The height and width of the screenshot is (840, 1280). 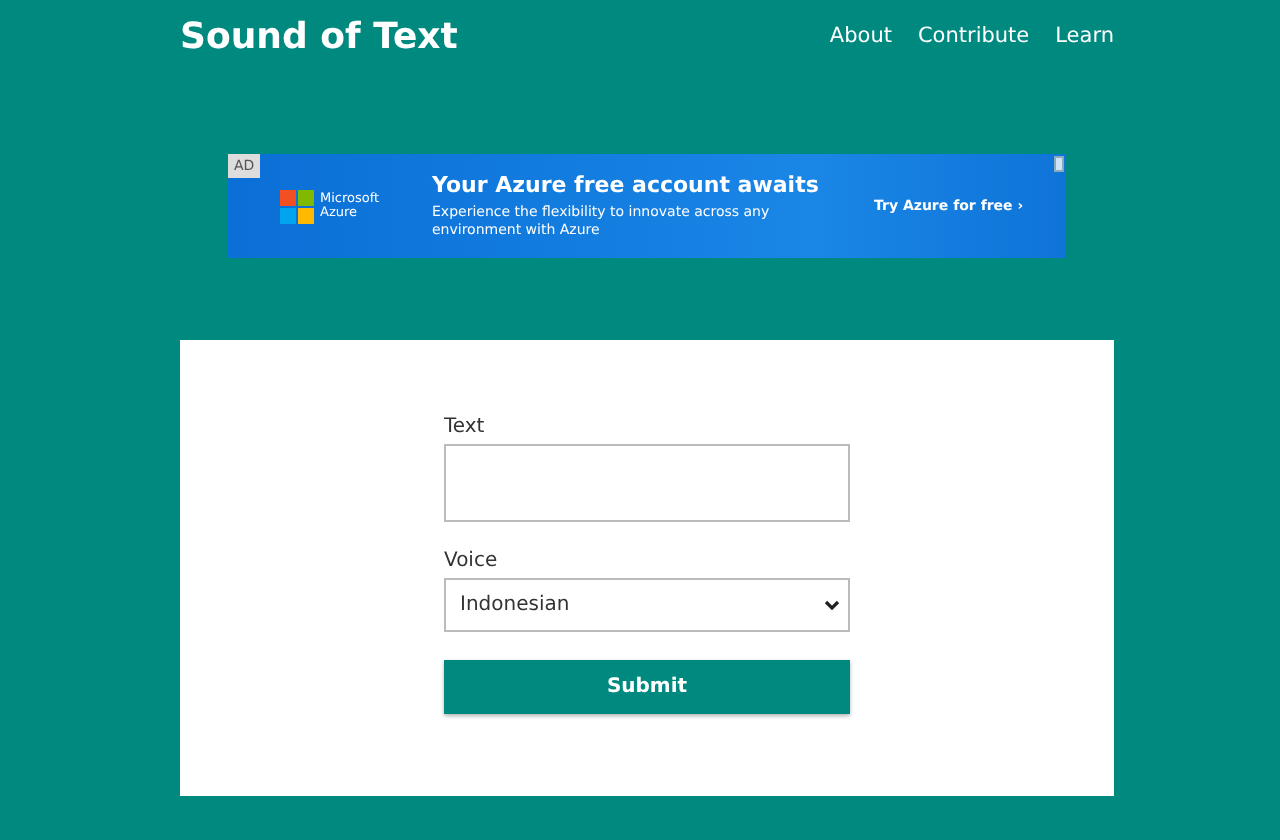 What do you see at coordinates (319, 36) in the screenshot?
I see `site-title: Sound of Text` at bounding box center [319, 36].